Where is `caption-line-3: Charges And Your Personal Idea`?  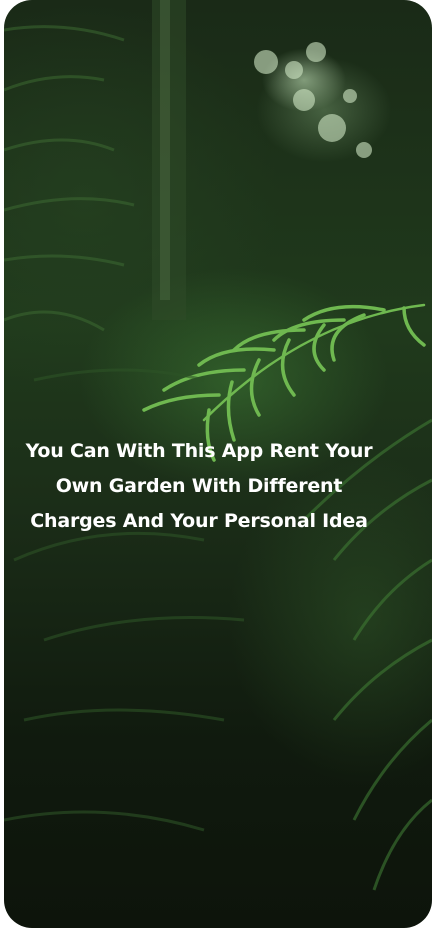
caption-line-3: Charges And Your Personal Idea is located at coordinates (199, 521).